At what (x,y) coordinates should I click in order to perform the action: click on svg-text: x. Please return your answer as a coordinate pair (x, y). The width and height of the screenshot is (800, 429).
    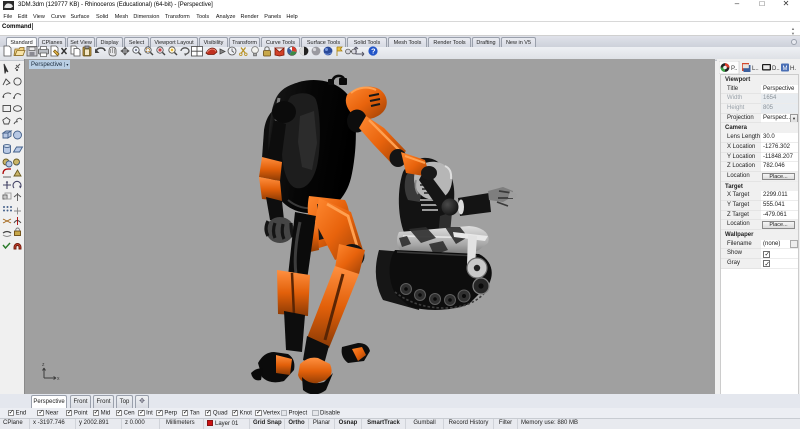
    Looking at the image, I should click on (58, 379).